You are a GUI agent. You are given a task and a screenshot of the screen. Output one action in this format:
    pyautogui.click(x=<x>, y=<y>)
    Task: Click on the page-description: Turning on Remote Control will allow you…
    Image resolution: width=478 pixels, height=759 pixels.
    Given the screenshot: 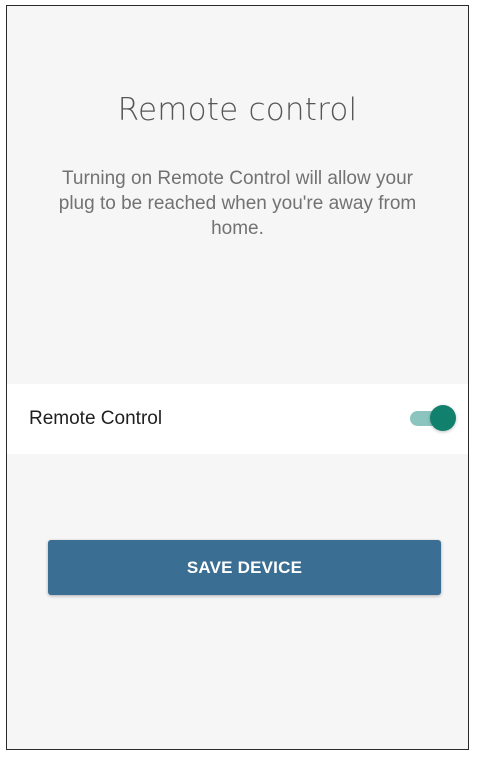 What is the action you would take?
    pyautogui.click(x=237, y=203)
    